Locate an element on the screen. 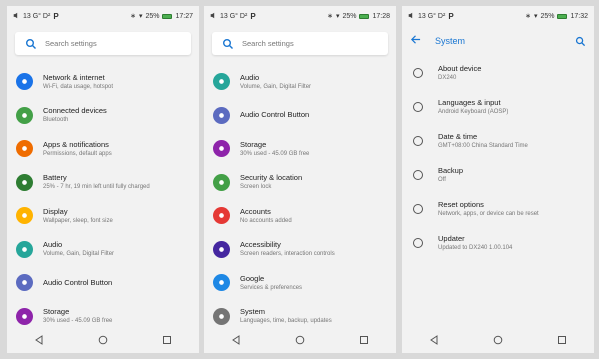 This screenshot has width=599, height=359. system-item-updater: Updater Updated to DX240 1.00.104 is located at coordinates (498, 243).